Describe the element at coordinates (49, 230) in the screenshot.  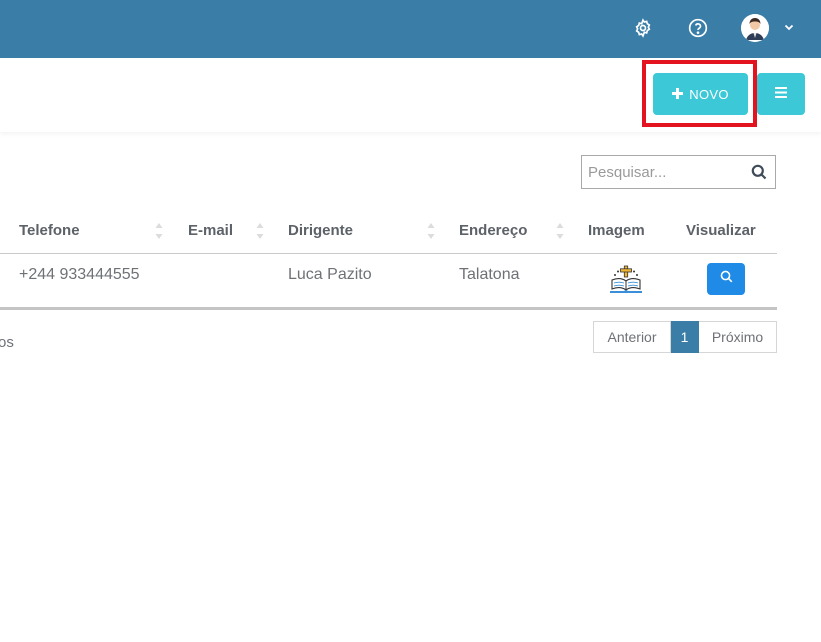
I see `column-header-telefone: Telefone` at that location.